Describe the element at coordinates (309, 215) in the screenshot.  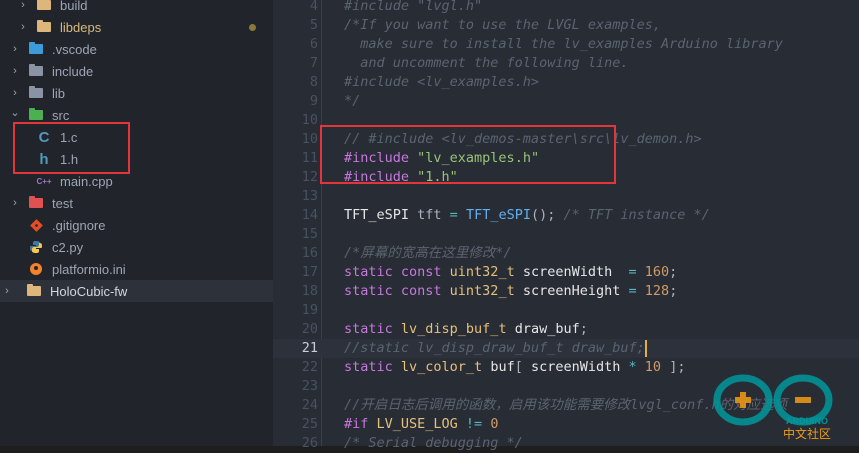
I see `line-number: 14` at that location.